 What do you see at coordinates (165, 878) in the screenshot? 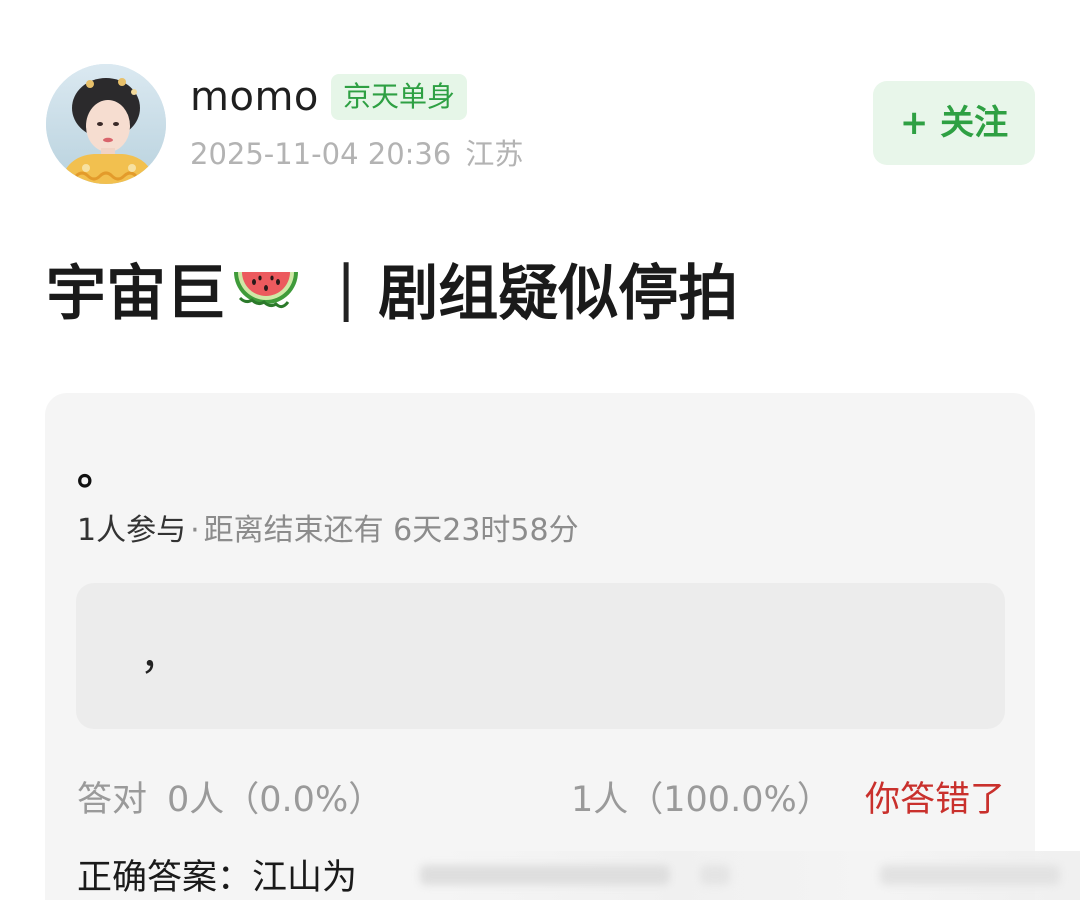
I see `answer-label: 正确答案：` at bounding box center [165, 878].